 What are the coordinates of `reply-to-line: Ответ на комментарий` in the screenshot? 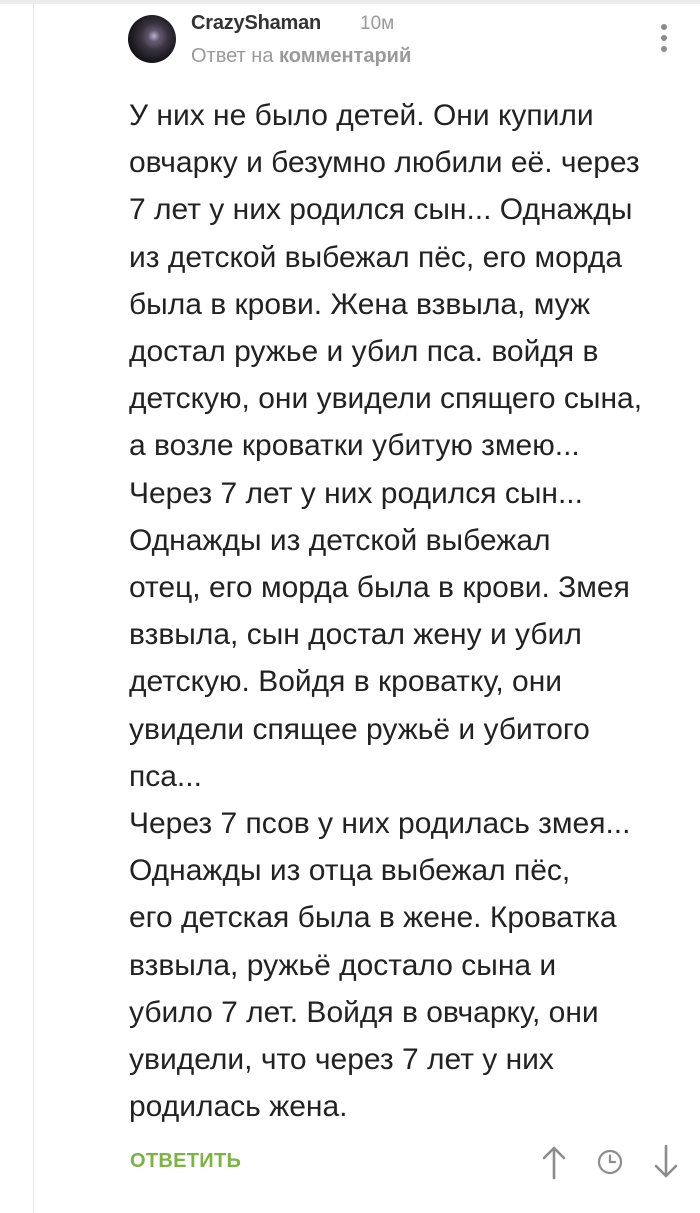 It's located at (301, 56).